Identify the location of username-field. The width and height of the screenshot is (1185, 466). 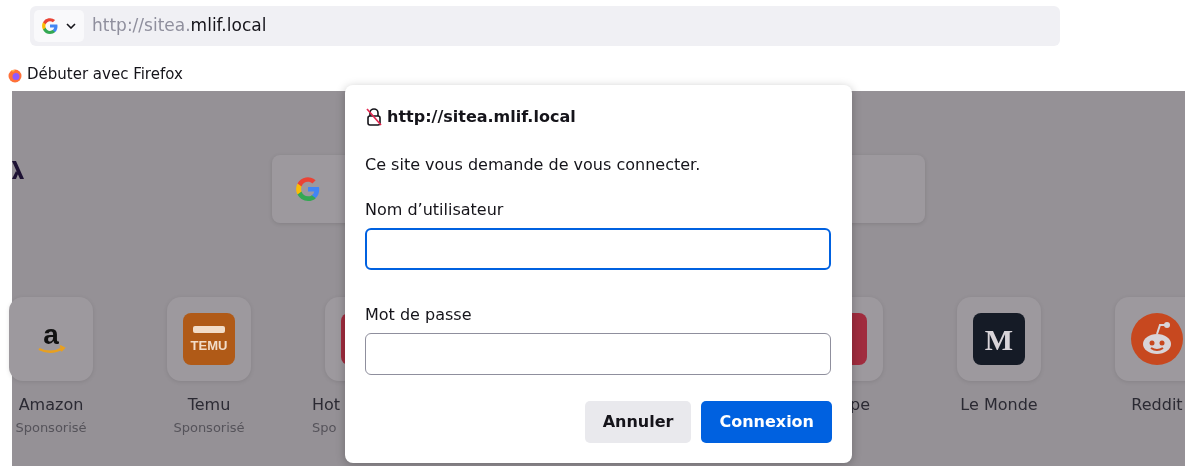
(598, 249).